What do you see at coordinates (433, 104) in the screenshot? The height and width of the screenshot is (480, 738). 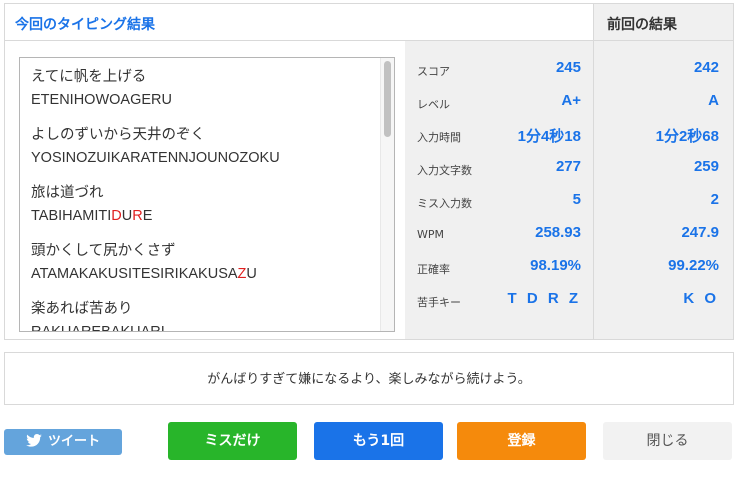 I see `stat-label: レベル` at bounding box center [433, 104].